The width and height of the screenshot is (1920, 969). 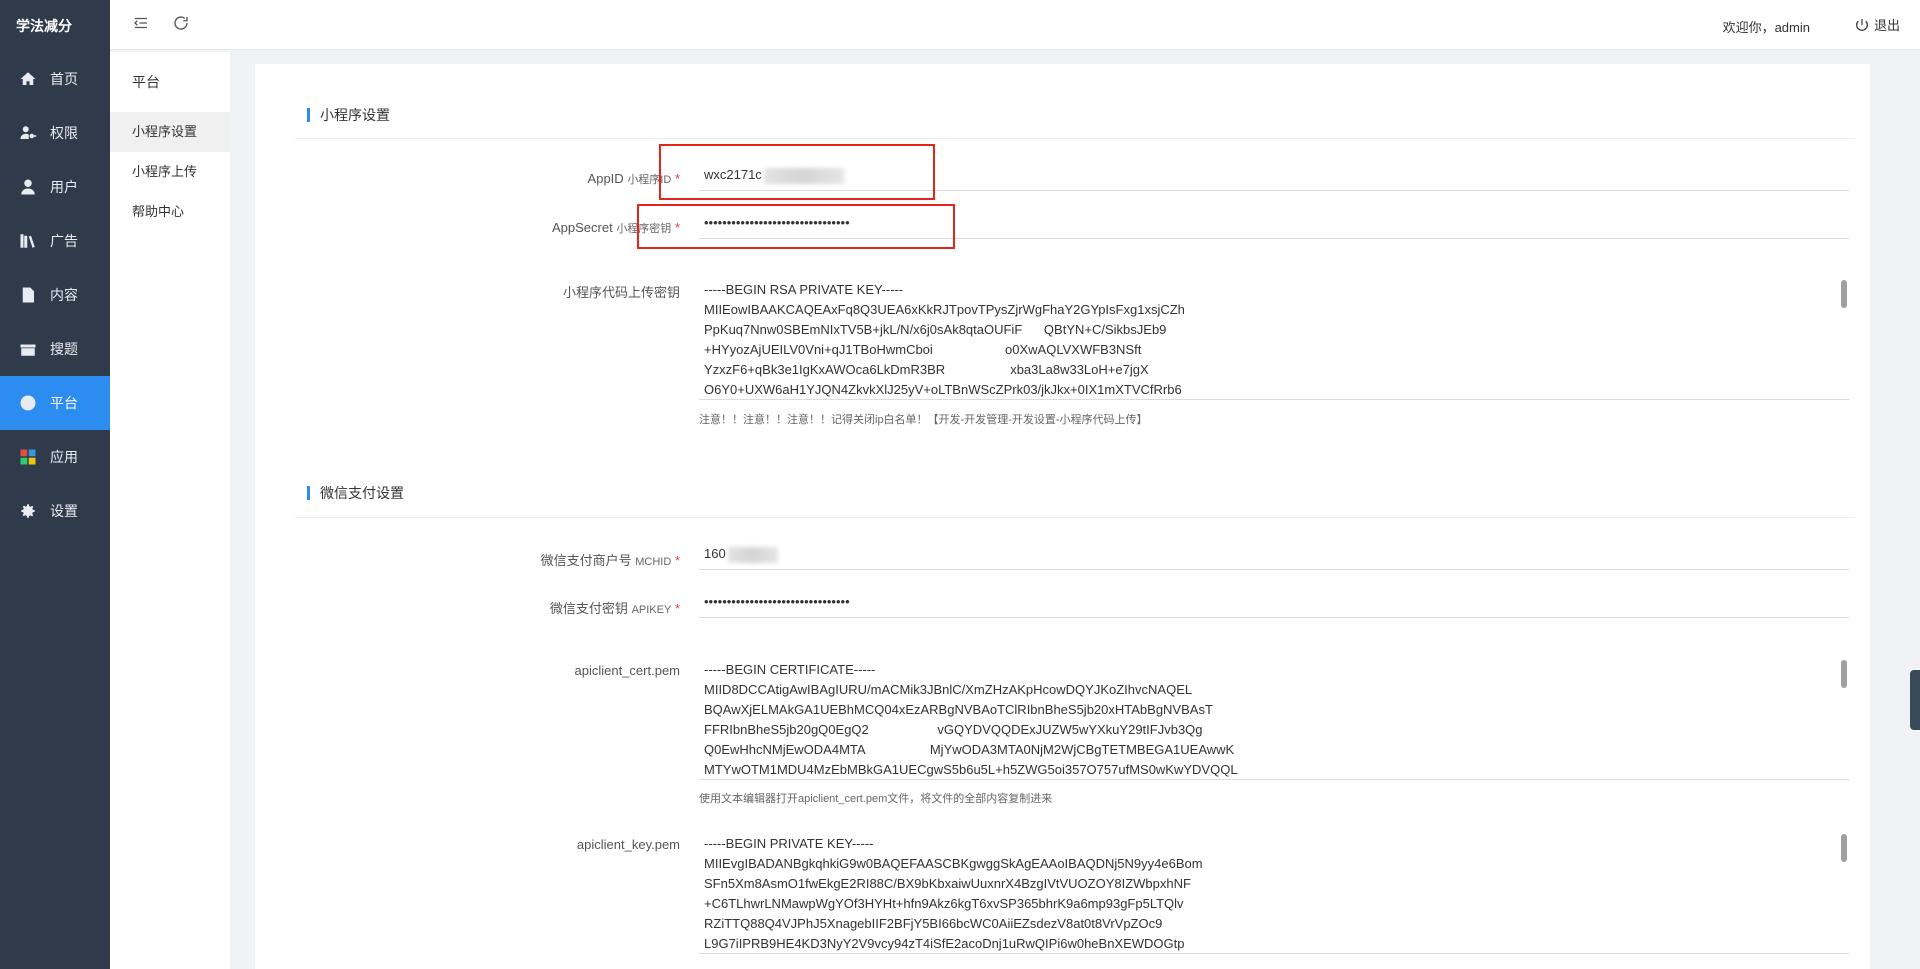 I want to click on submenu-title: 平台, so click(x=146, y=82).